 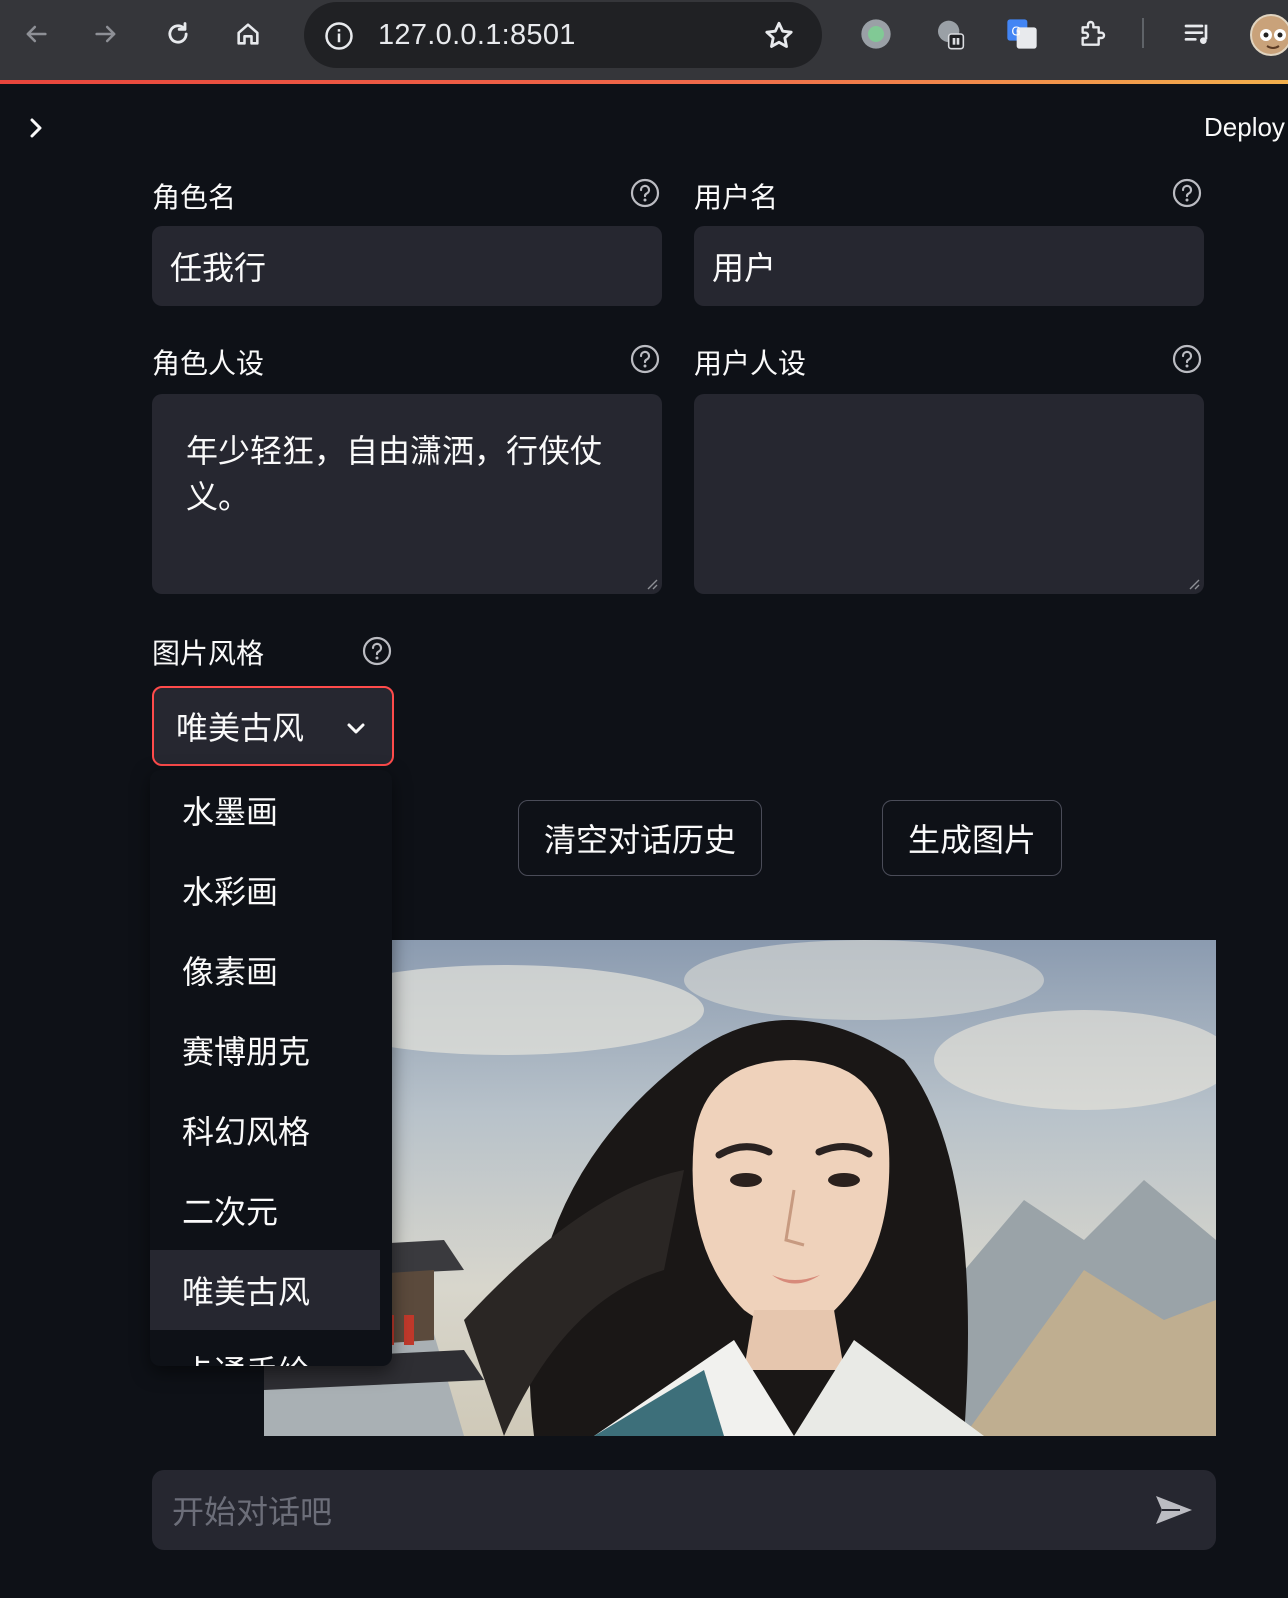 I want to click on url-text: 127.0.0.1:8501, so click(x=477, y=35).